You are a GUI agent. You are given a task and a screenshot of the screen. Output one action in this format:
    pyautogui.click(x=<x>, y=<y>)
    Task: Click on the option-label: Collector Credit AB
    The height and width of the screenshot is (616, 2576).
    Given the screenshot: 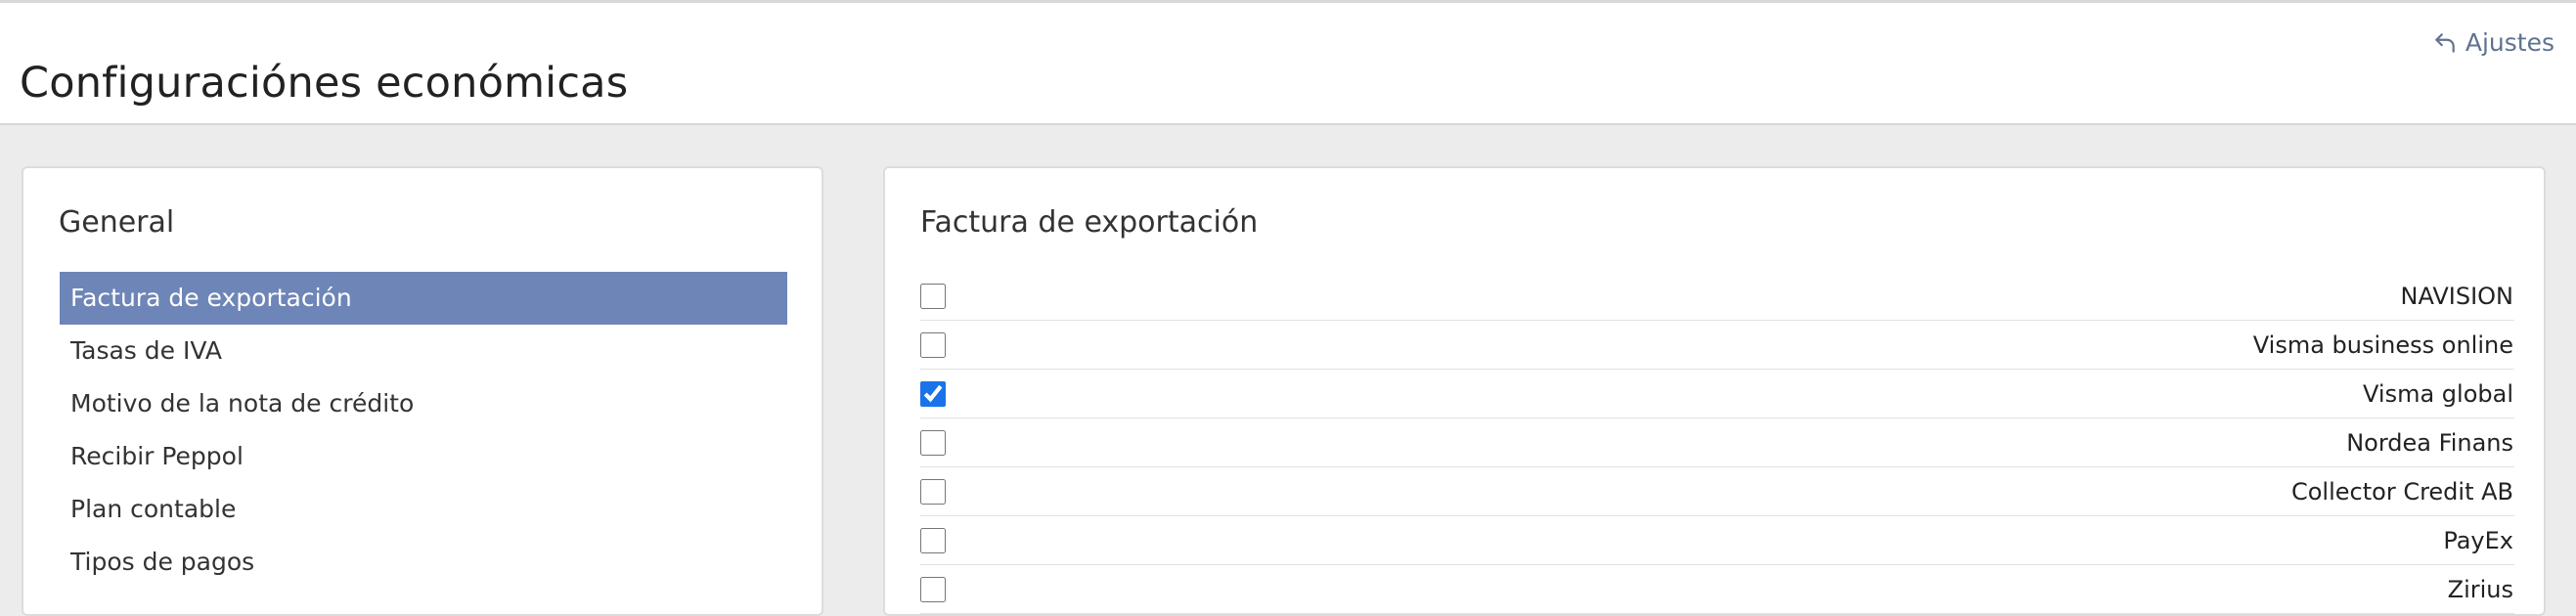 What is the action you would take?
    pyautogui.click(x=2402, y=491)
    